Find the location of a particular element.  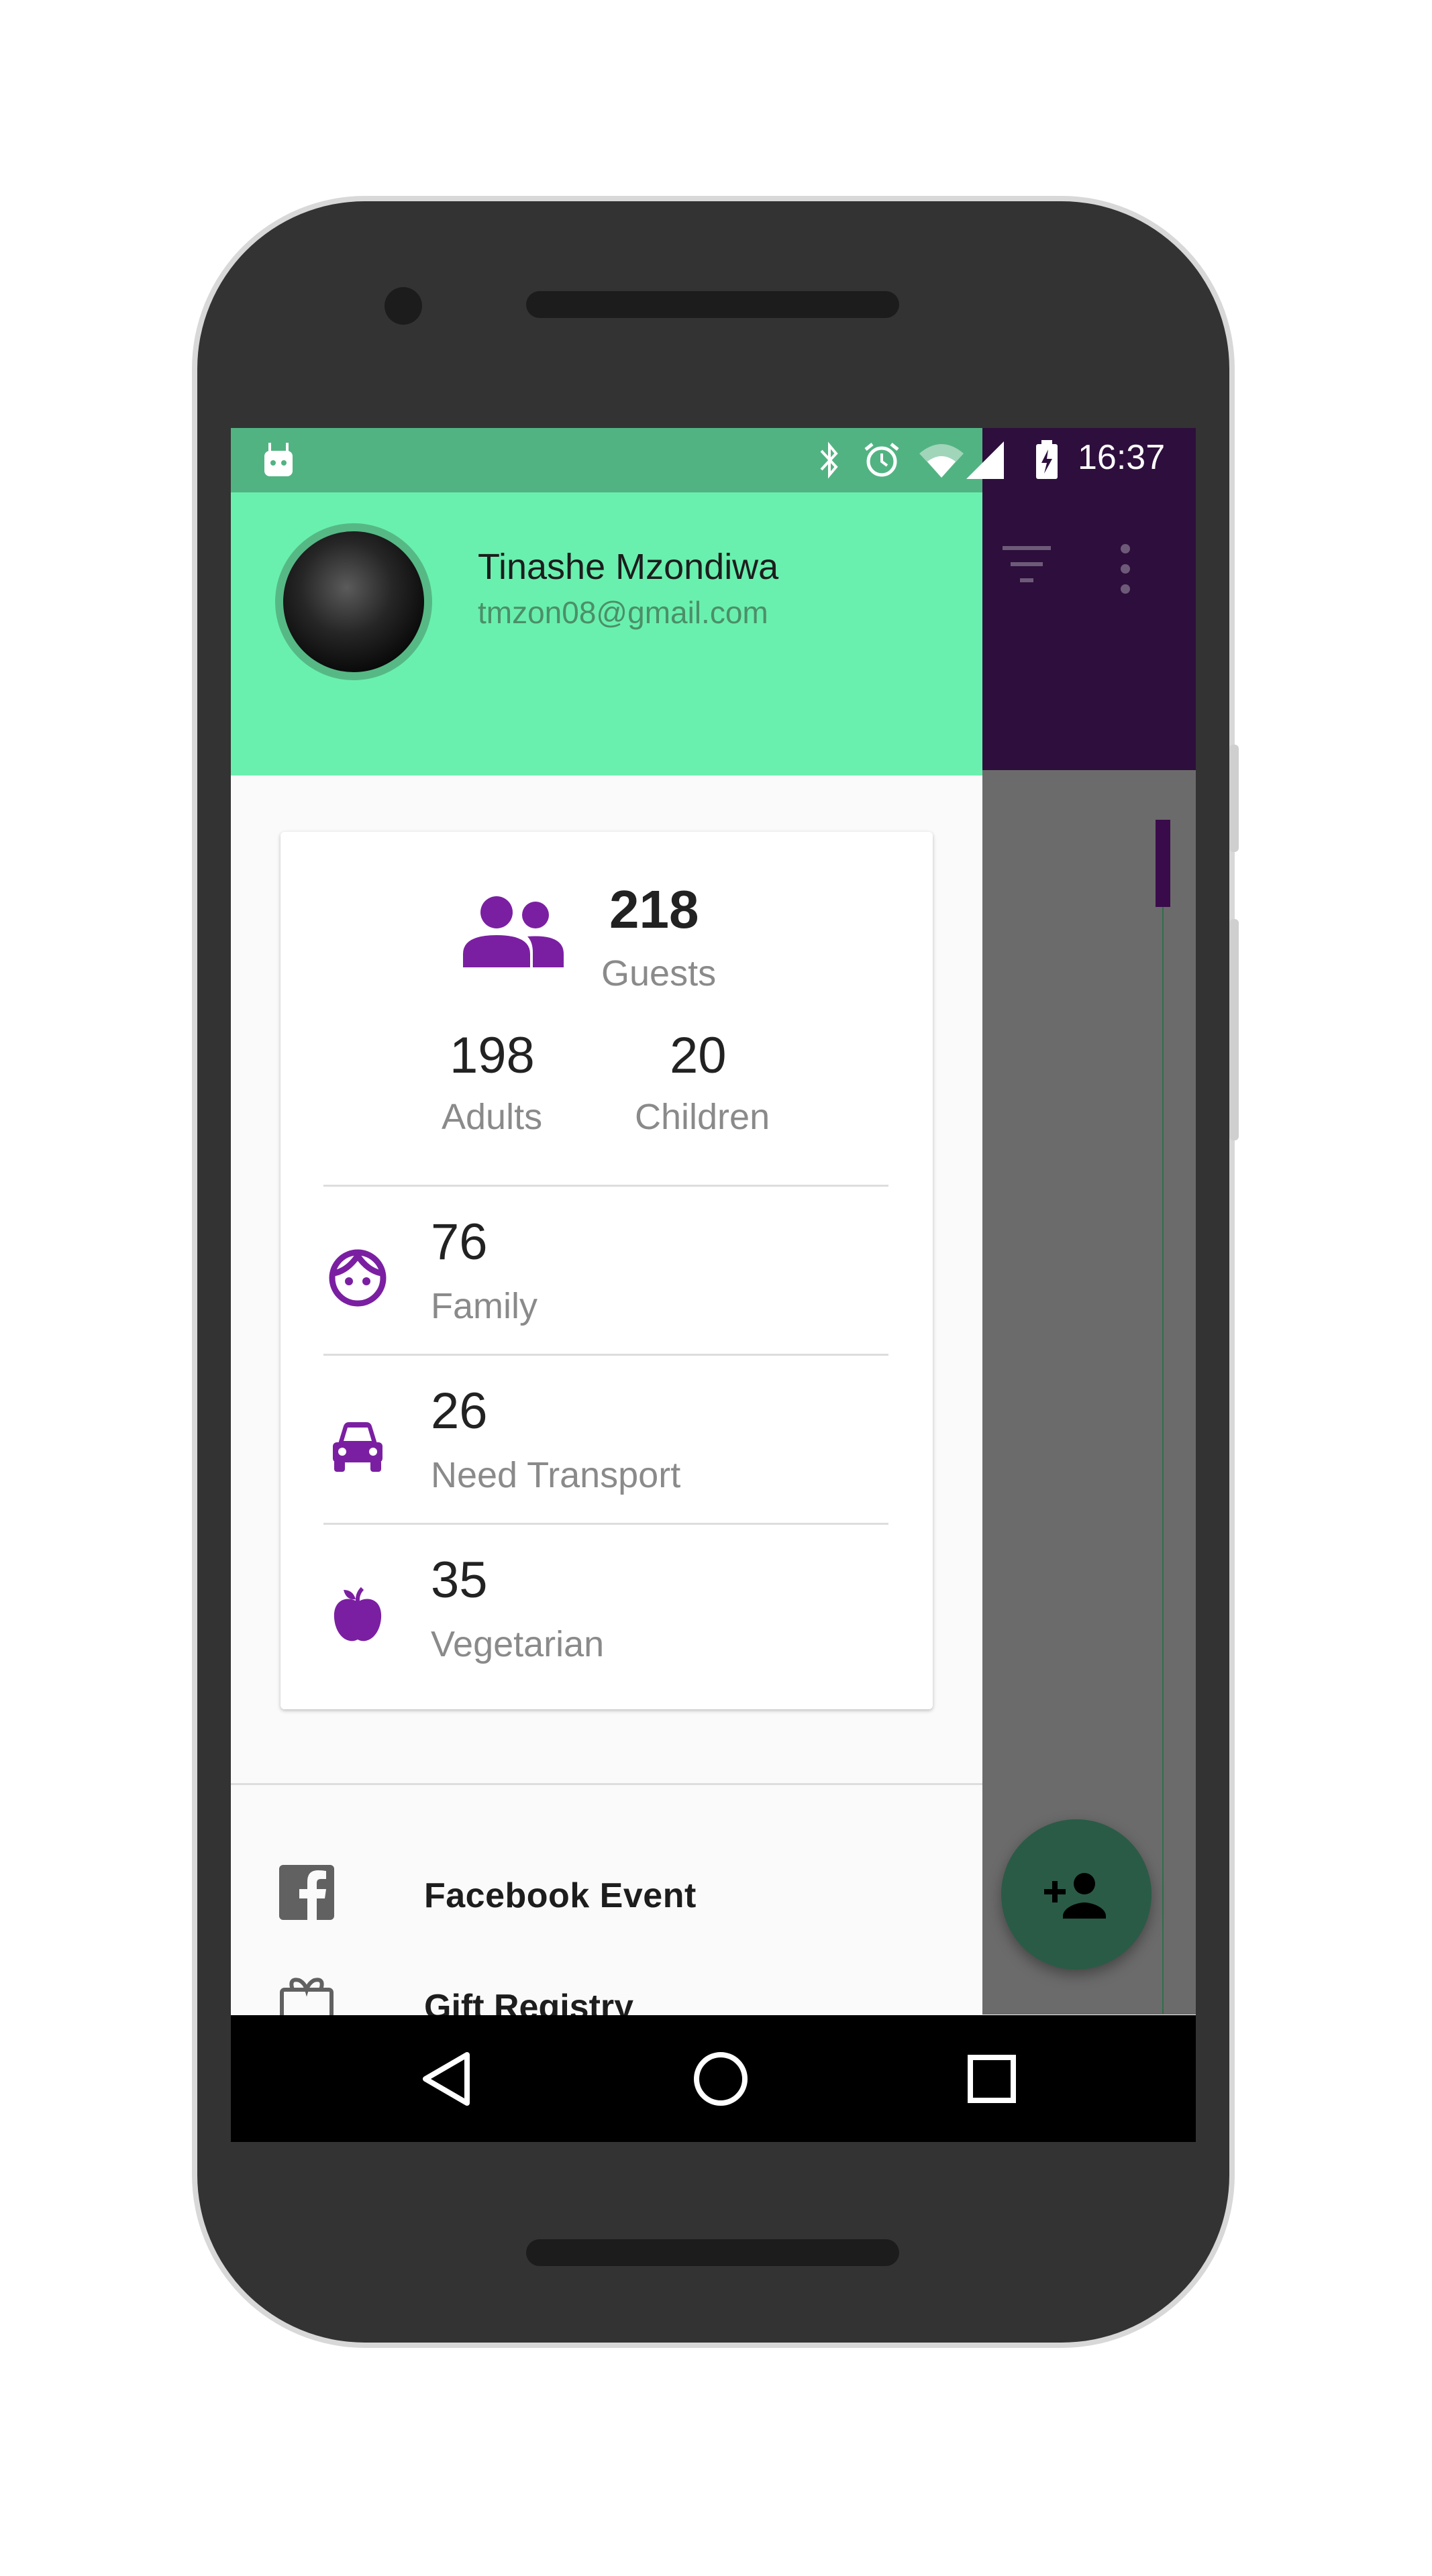

status-time: 16:37 is located at coordinates (1122, 457).